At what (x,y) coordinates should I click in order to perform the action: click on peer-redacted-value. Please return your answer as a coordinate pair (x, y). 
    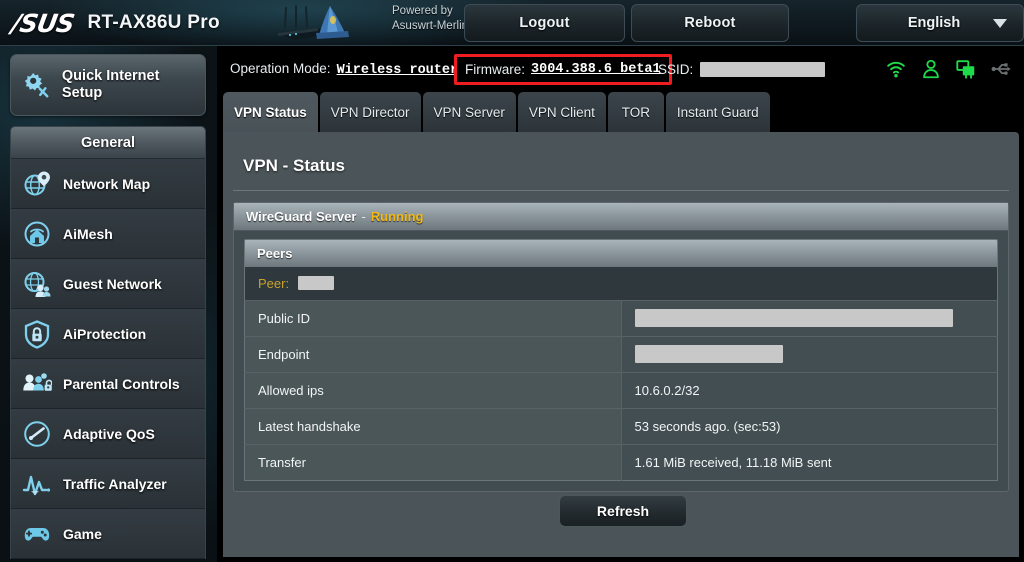
    Looking at the image, I should click on (315, 282).